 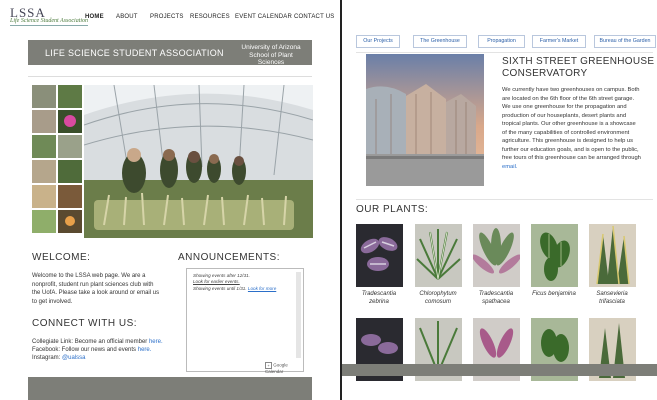 I want to click on thumbnail-gallery, so click(x=58, y=164).